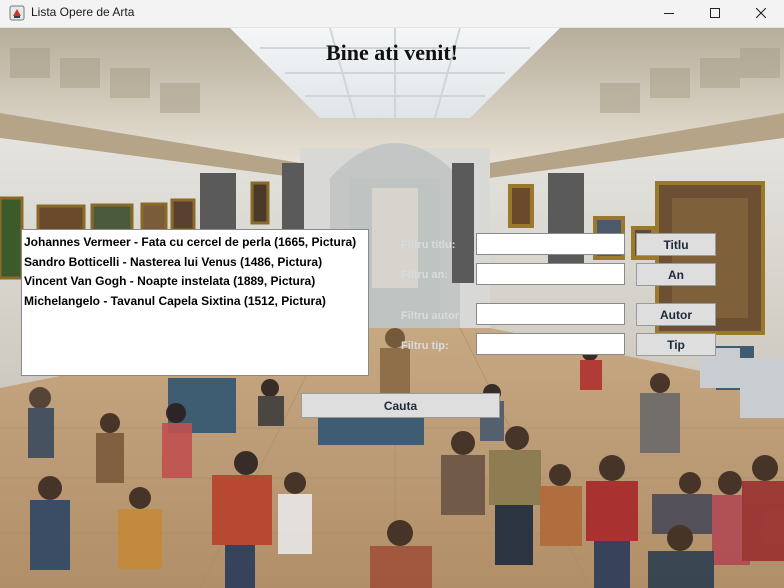  I want to click on close-button, so click(761, 13).